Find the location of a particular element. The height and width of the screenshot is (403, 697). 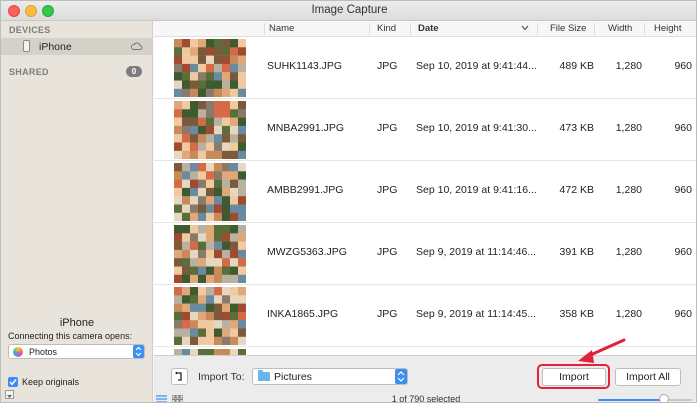

column-header-width: Width is located at coordinates (620, 28).